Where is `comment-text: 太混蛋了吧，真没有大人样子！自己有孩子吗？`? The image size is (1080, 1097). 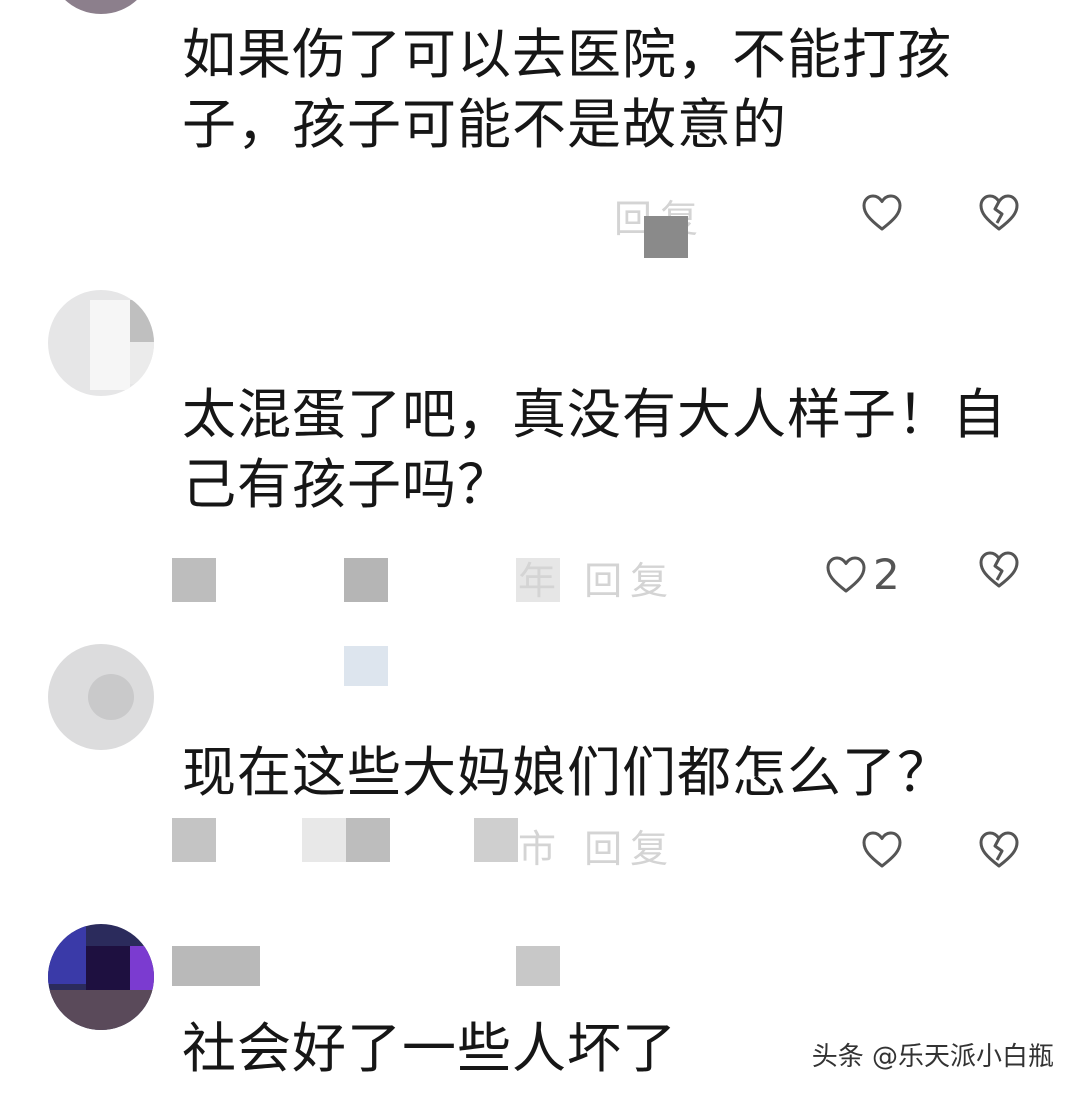
comment-text: 太混蛋了吧，真没有大人样子！自己有孩子吗？ is located at coordinates (594, 449).